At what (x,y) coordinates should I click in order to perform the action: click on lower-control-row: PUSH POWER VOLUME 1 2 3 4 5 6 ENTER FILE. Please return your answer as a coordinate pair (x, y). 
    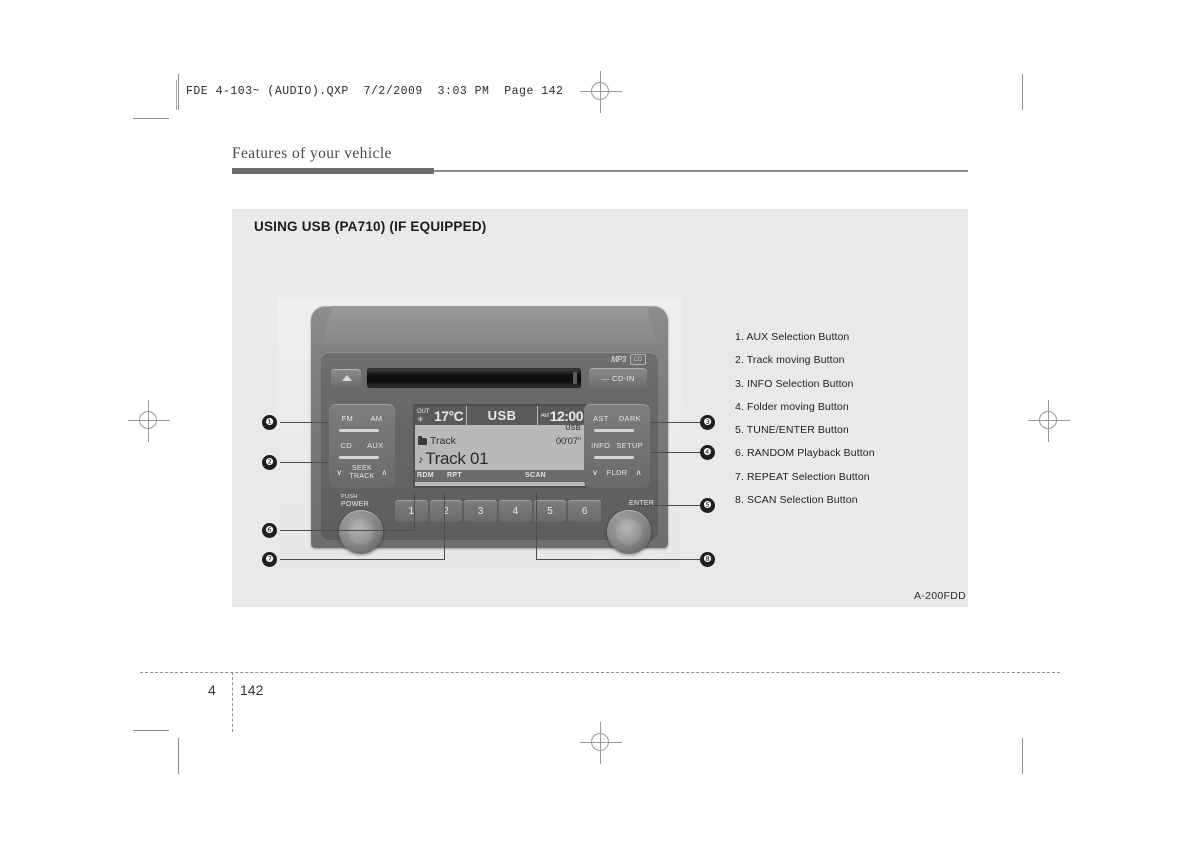
    Looking at the image, I should click on (499, 538).